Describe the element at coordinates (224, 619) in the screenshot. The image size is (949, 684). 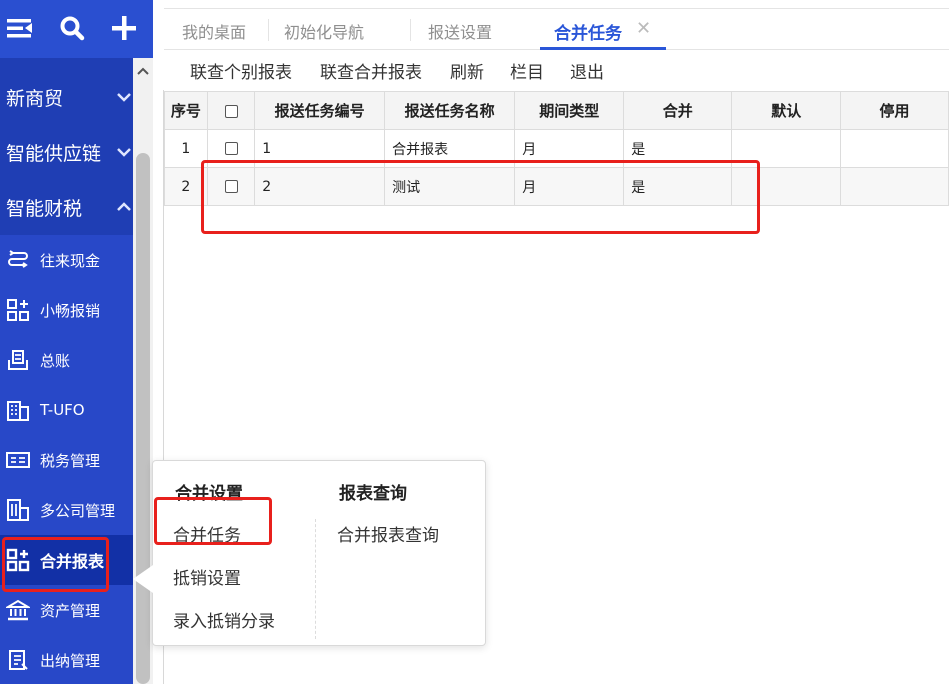
I see `menu-item-enter-offset-entries: 录入抵销分录` at that location.